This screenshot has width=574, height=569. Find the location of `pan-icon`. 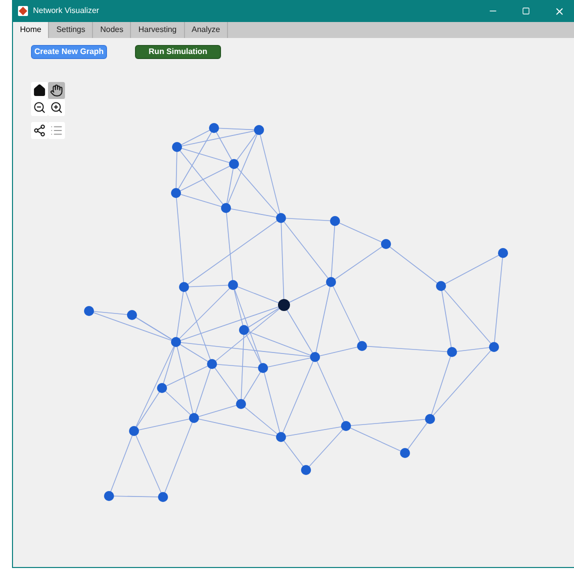

pan-icon is located at coordinates (56, 90).